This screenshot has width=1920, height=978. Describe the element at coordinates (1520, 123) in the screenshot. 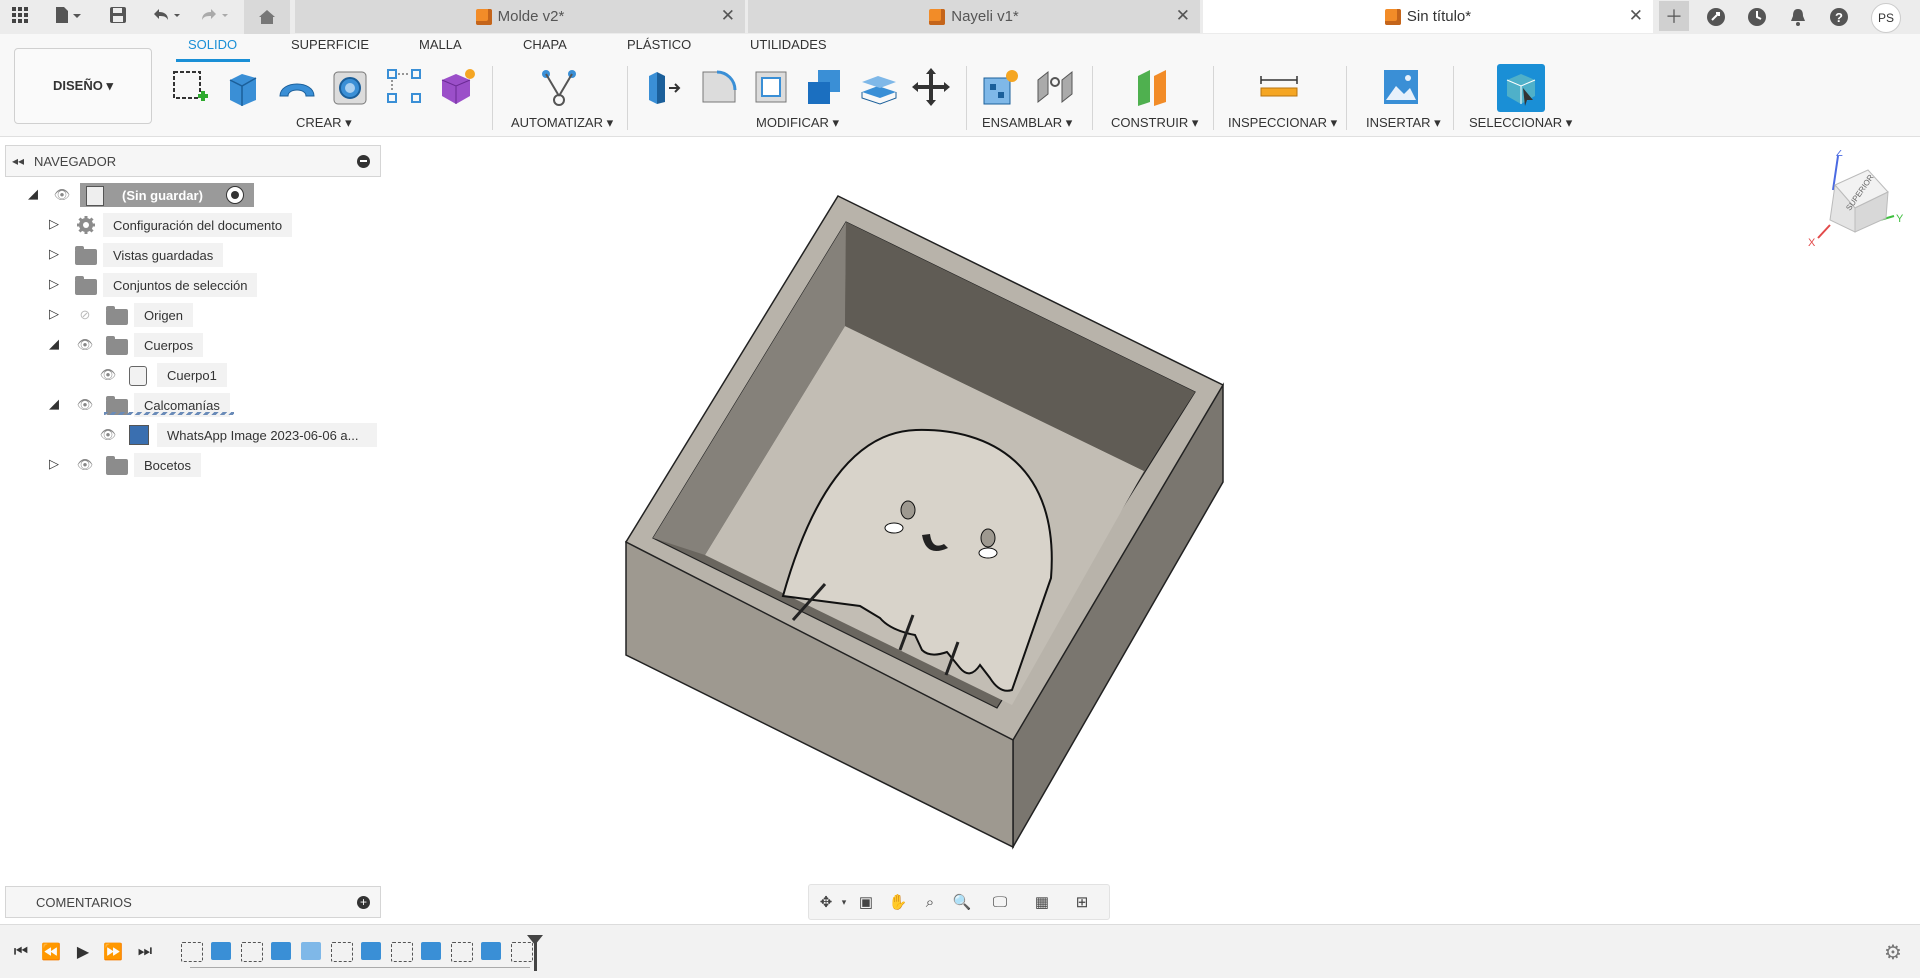

I see `group-seleccionar: SELECCIONAR ▾` at that location.